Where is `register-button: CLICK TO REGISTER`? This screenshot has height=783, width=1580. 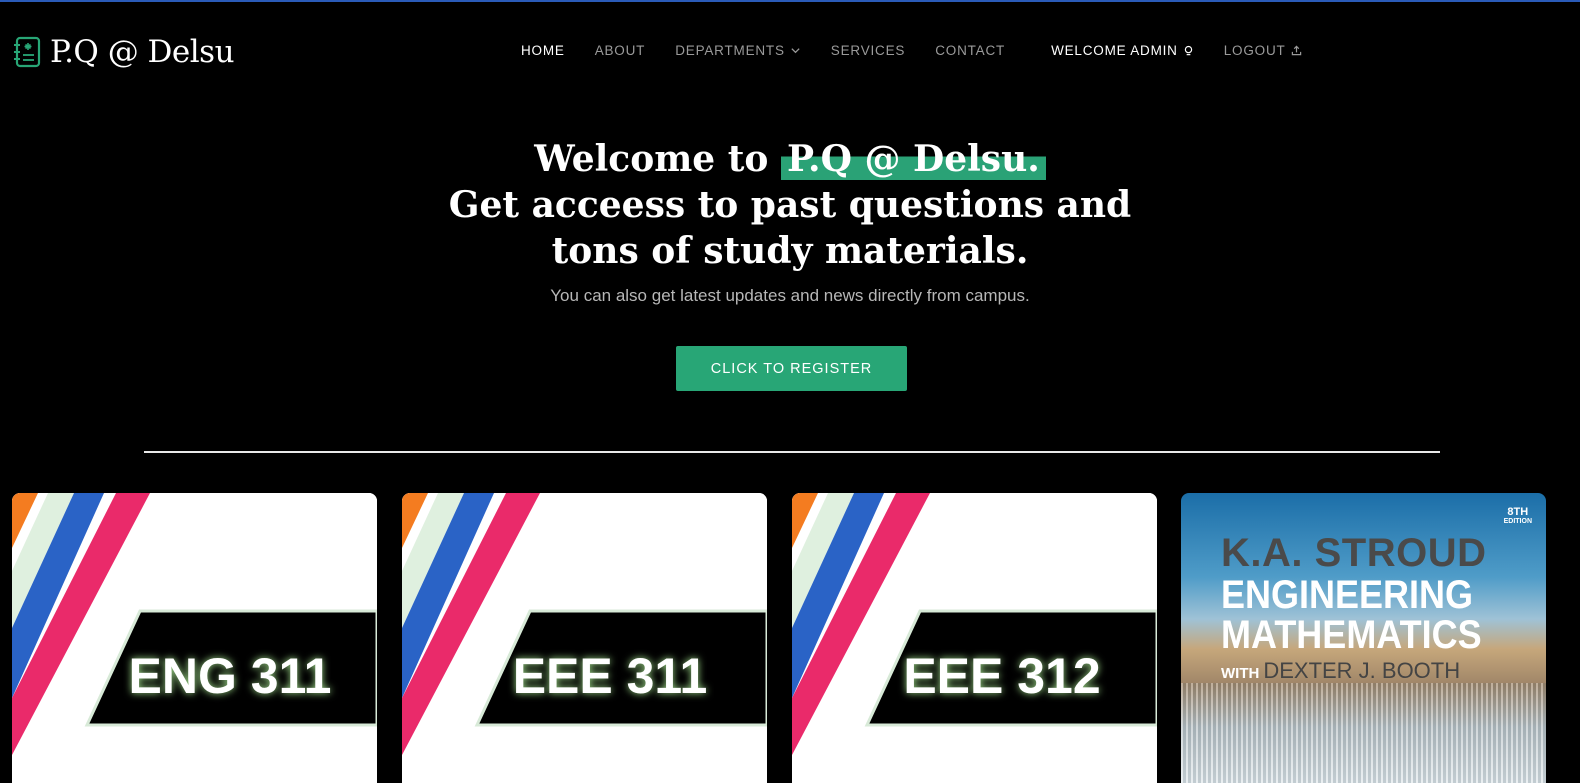 register-button: CLICK TO REGISTER is located at coordinates (791, 368).